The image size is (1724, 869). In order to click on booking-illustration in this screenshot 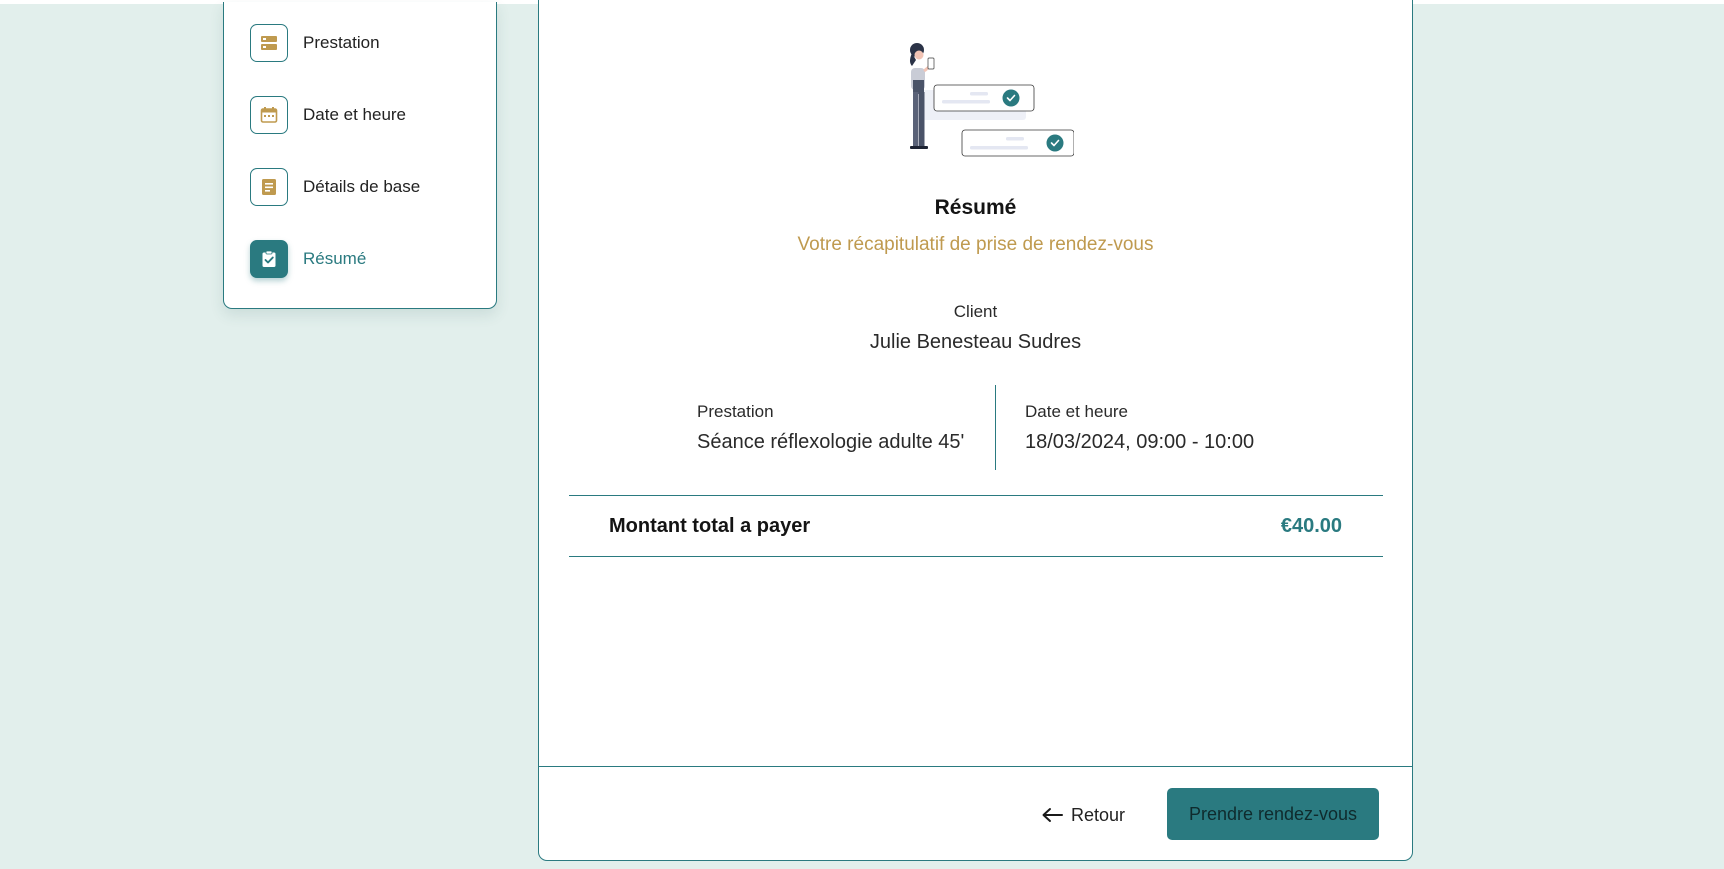, I will do `click(992, 100)`.